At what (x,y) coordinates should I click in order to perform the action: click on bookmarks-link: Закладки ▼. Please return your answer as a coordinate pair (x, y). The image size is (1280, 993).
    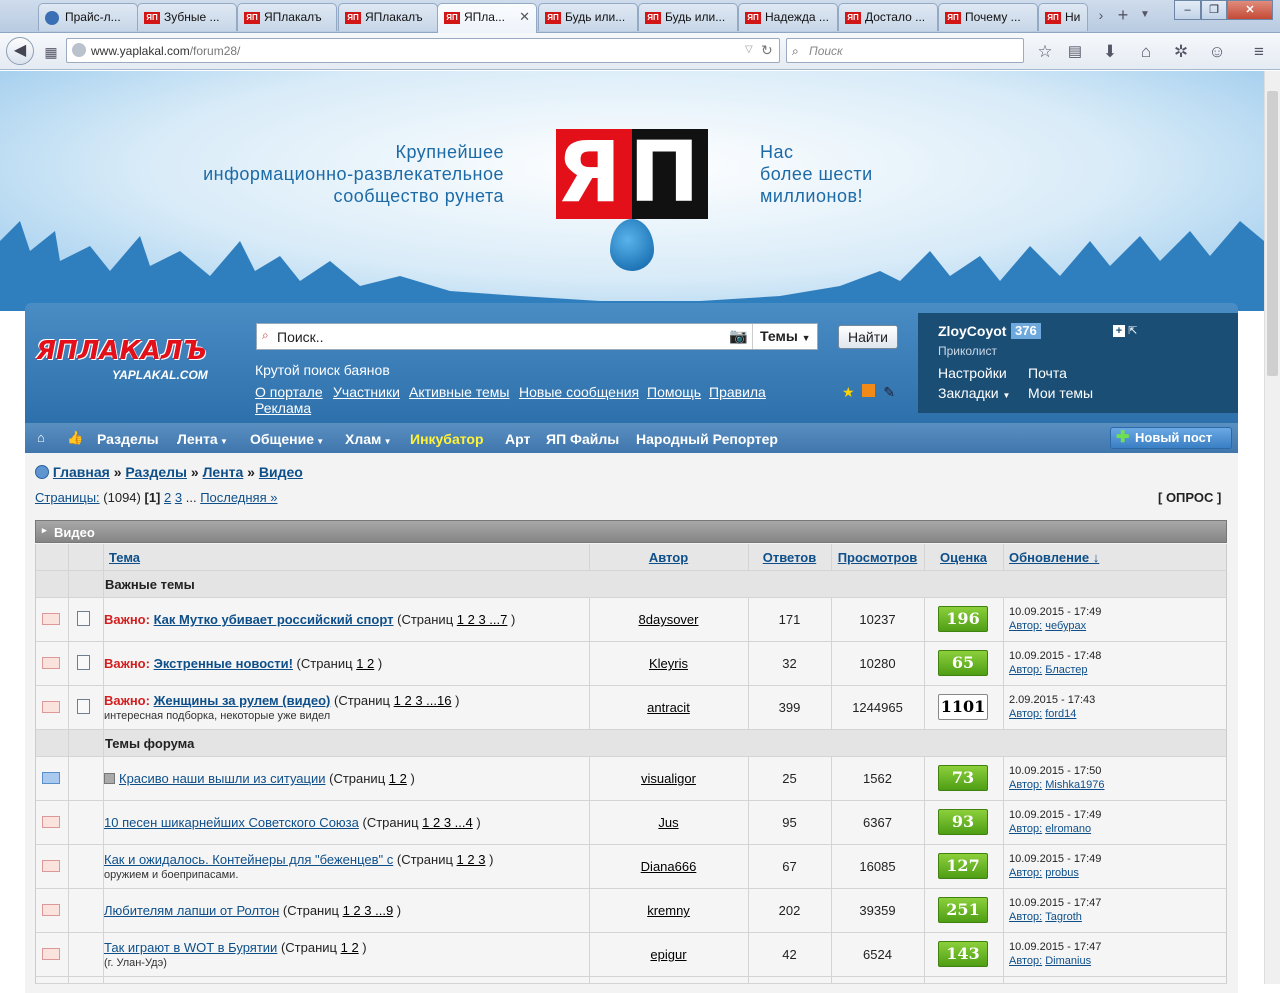
    Looking at the image, I should click on (974, 393).